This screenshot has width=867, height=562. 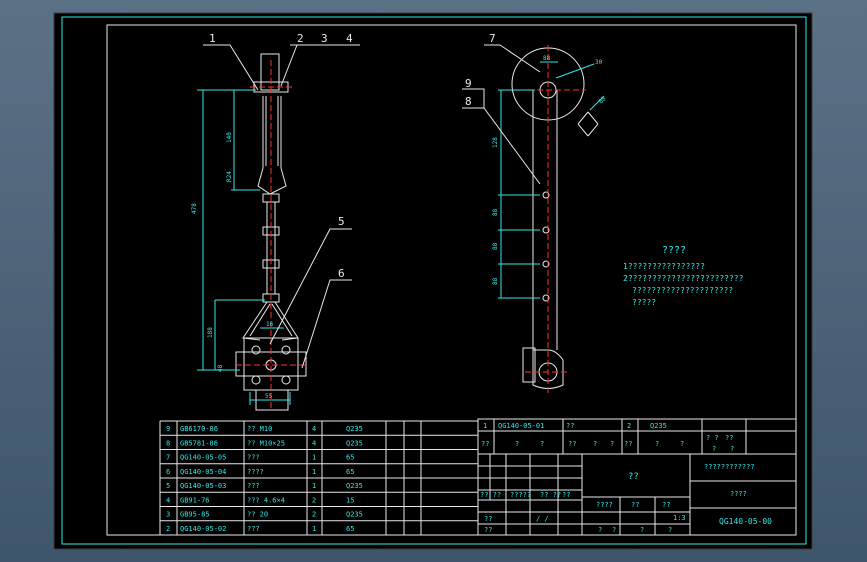 What do you see at coordinates (168, 486) in the screenshot?
I see `parts-cell-no: 5` at bounding box center [168, 486].